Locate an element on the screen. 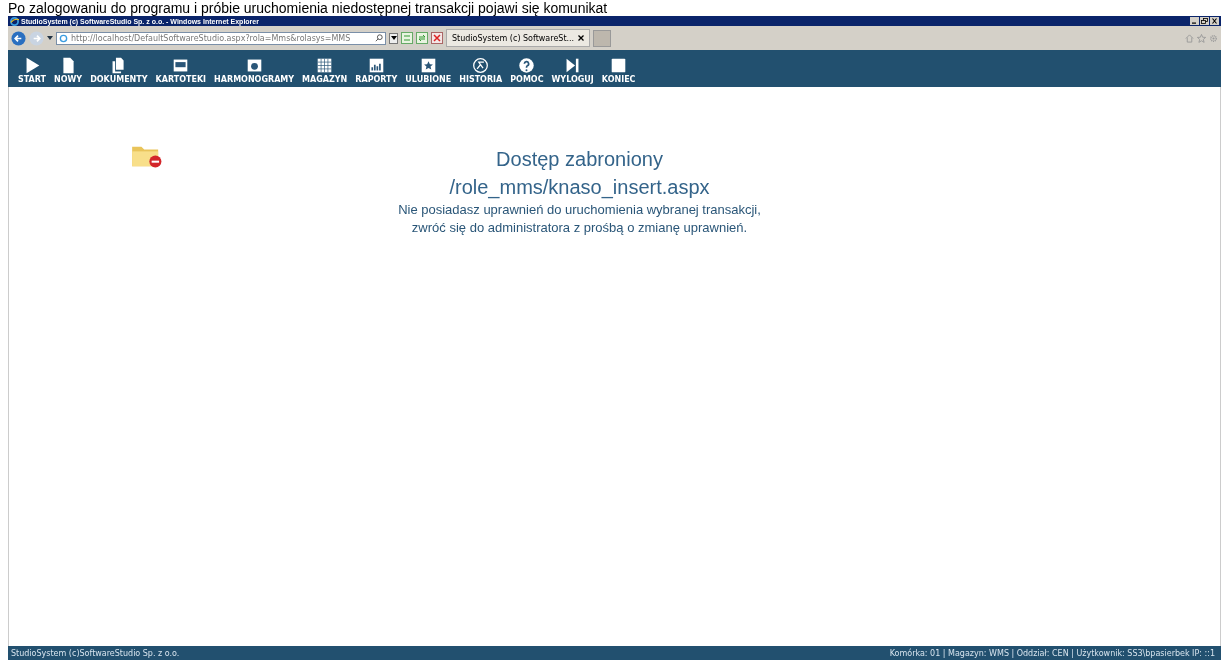 The height and width of the screenshot is (660, 1221). address-field: http://localhost/DefaultSoftwareStudio.aspx?rola=Mms&rolasys=MMS is located at coordinates (221, 38).